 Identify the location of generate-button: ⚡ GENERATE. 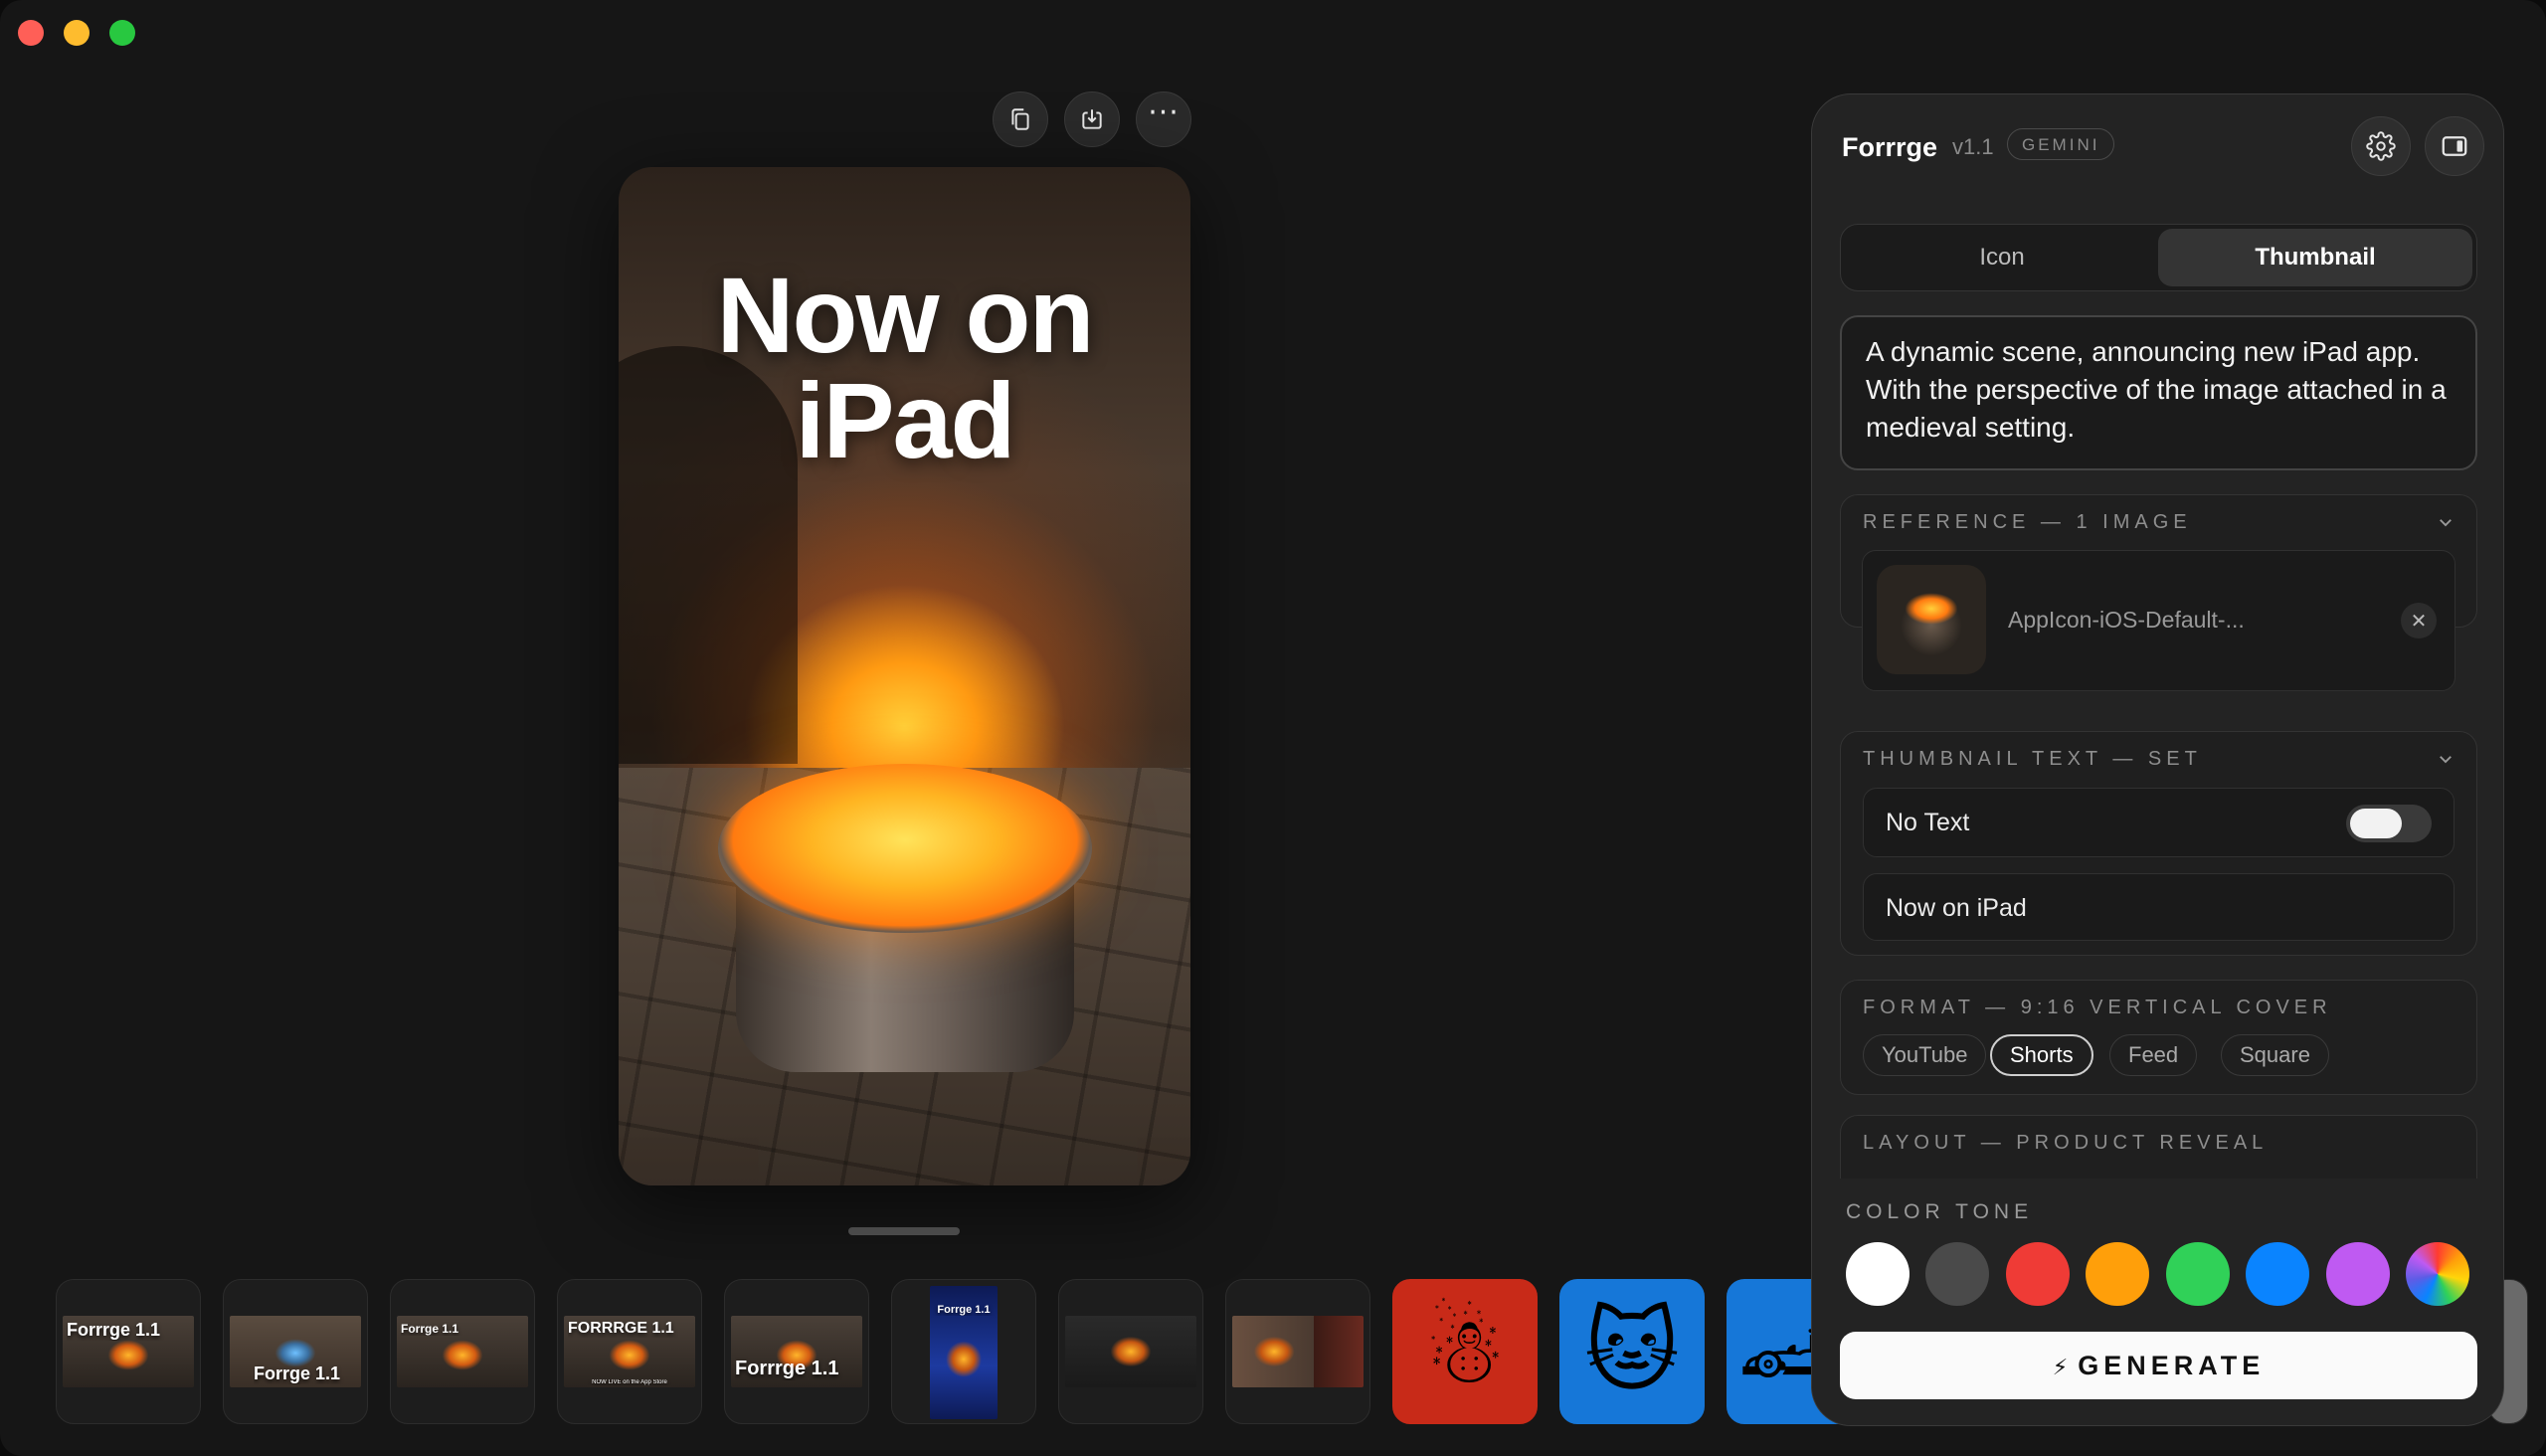
(2158, 1365).